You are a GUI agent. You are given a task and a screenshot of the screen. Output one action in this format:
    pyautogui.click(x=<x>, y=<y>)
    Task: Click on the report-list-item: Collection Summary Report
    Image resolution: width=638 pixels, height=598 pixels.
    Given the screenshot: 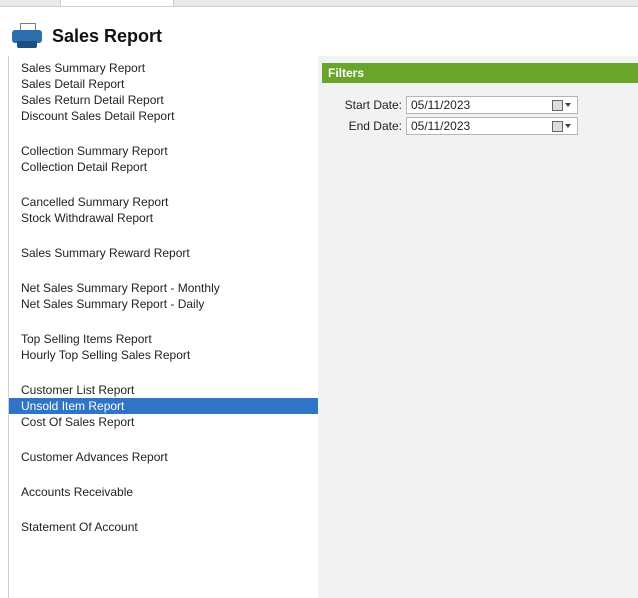 What is the action you would take?
    pyautogui.click(x=164, y=151)
    